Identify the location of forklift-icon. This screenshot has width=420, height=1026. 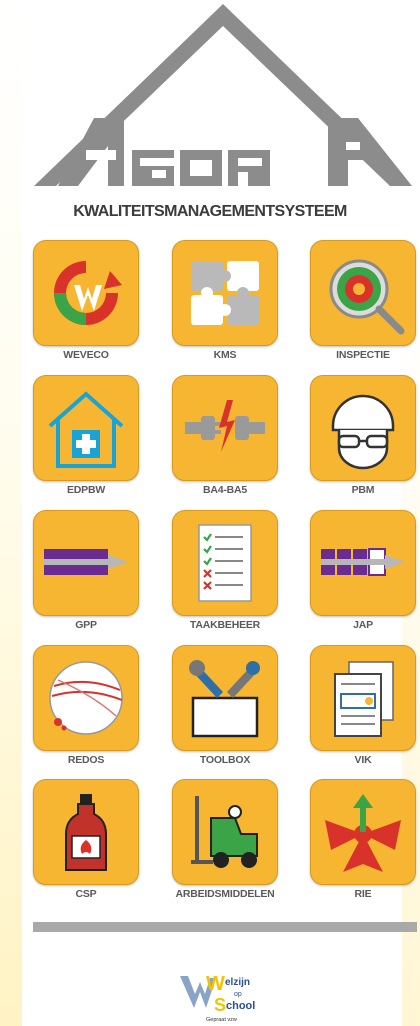
(225, 832).